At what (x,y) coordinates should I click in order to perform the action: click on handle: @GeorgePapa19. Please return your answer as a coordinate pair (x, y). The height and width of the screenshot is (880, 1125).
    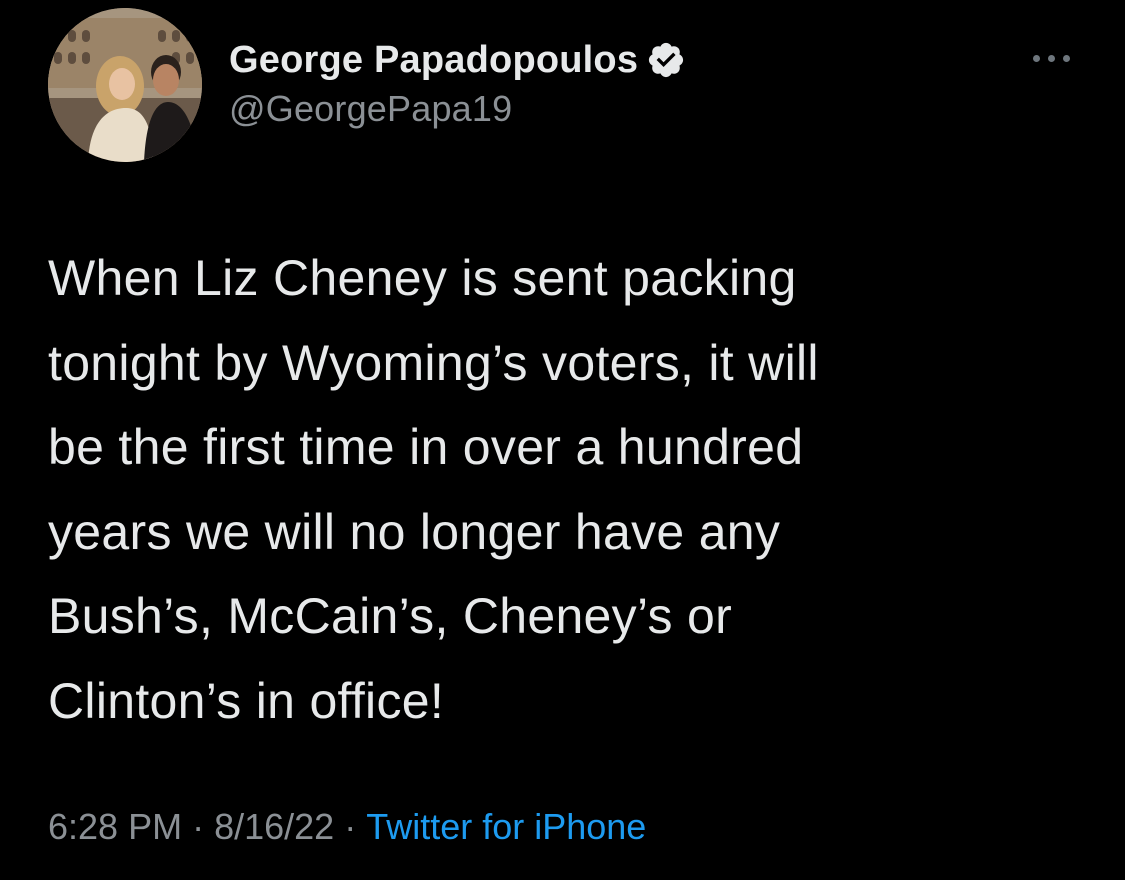
    Looking at the image, I should click on (457, 109).